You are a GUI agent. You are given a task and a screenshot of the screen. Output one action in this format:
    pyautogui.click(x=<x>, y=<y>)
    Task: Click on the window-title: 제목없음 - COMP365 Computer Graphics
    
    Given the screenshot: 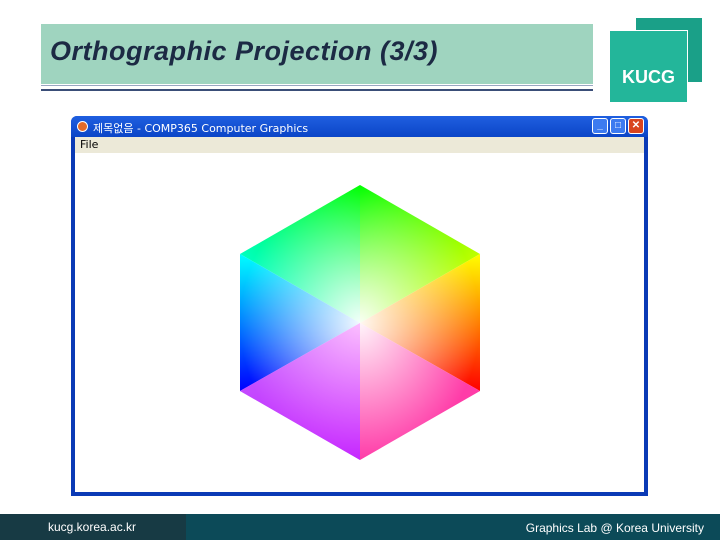 What is the action you would take?
    pyautogui.click(x=201, y=128)
    